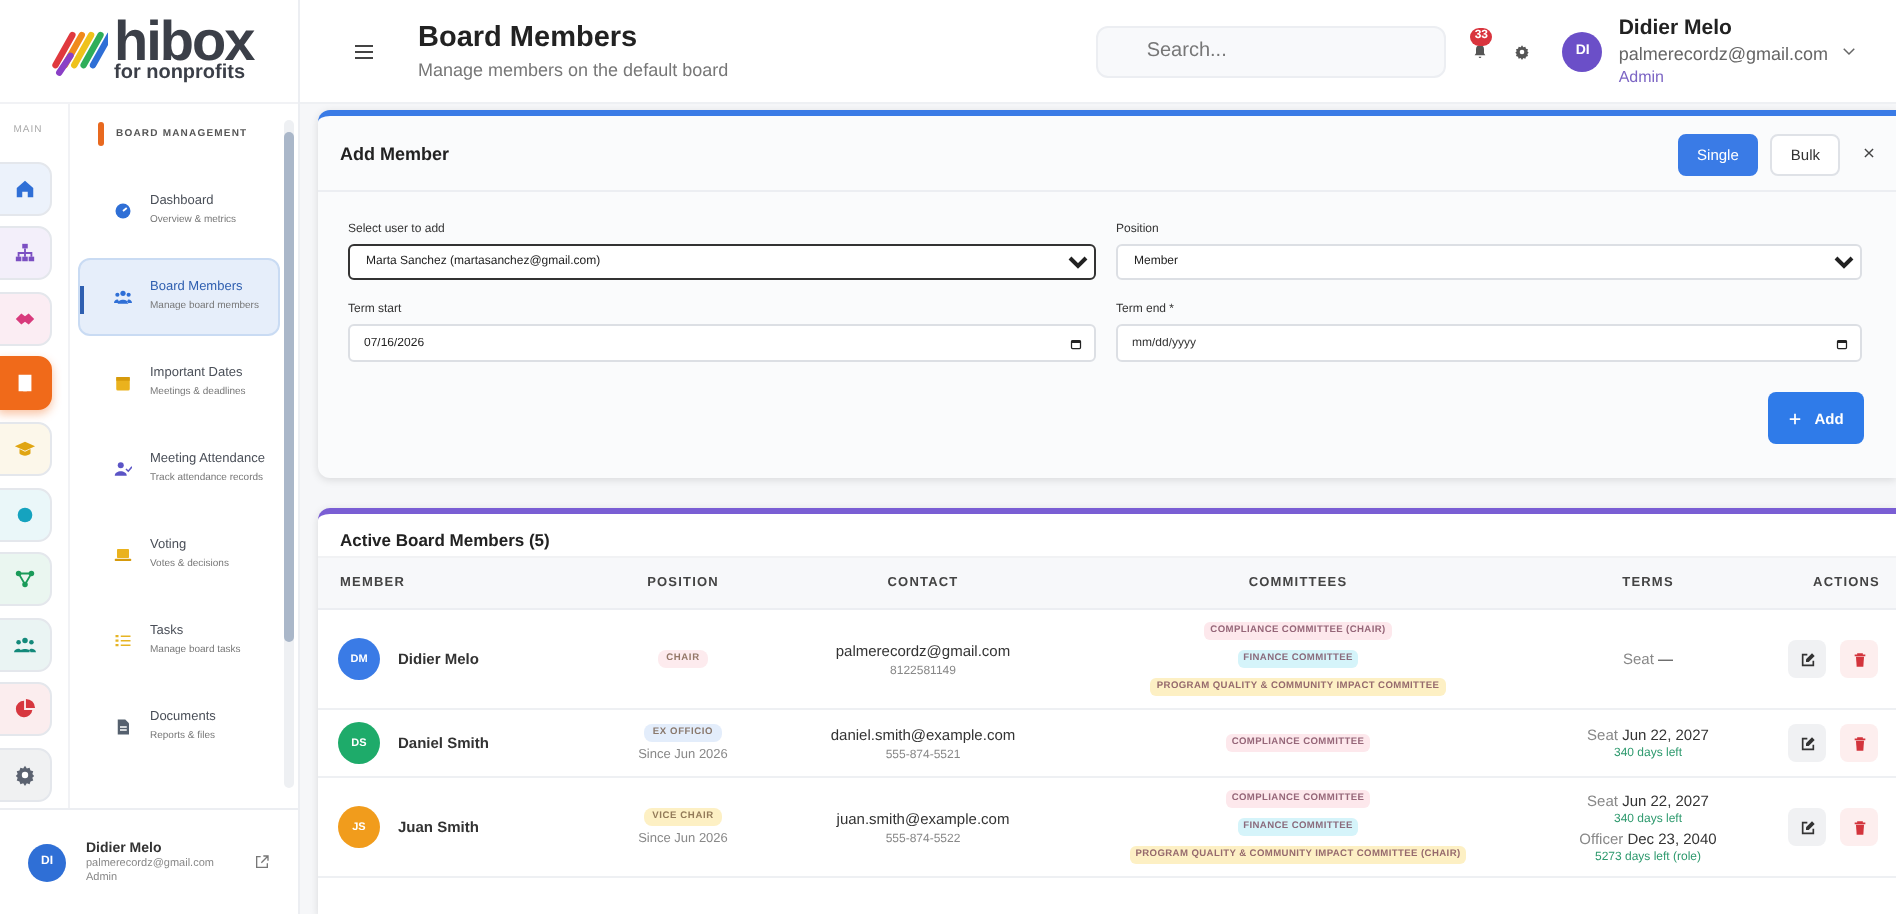  I want to click on card-title: Active Board Members (5), so click(445, 541).